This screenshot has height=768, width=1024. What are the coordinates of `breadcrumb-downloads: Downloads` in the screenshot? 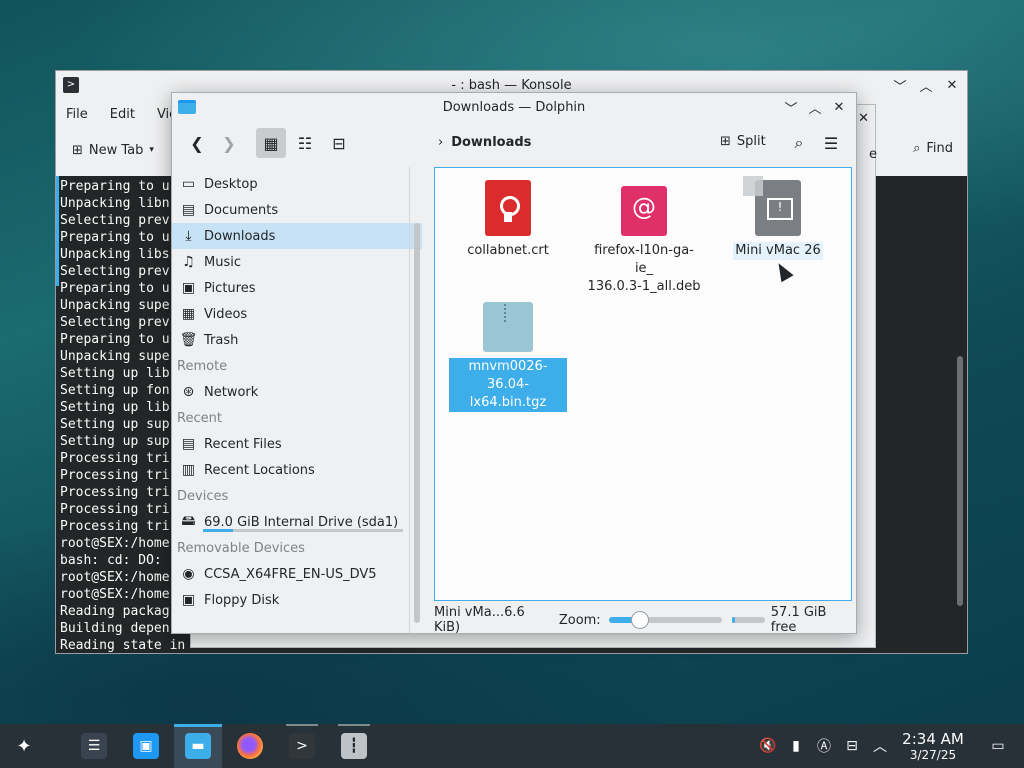 It's located at (491, 142).